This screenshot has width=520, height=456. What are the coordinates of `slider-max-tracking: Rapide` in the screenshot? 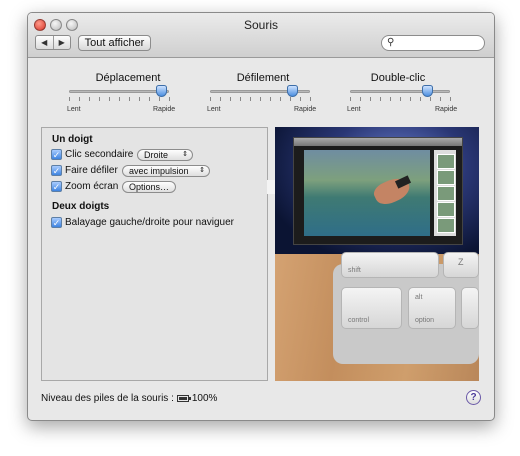 It's located at (164, 109).